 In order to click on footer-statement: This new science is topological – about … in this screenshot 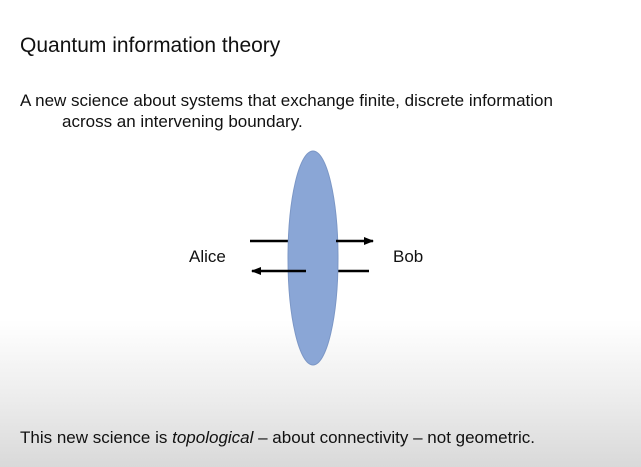, I will do `click(277, 438)`.